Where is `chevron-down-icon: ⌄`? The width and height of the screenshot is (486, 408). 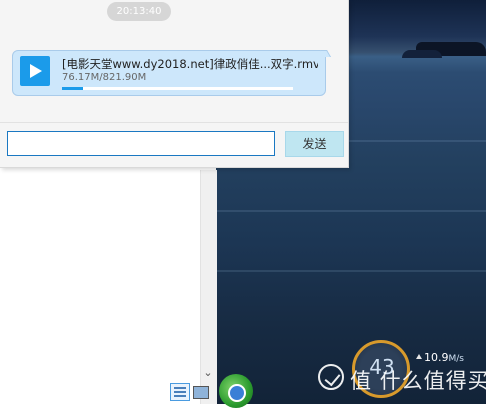
chevron-down-icon: ⌄ is located at coordinates (208, 373).